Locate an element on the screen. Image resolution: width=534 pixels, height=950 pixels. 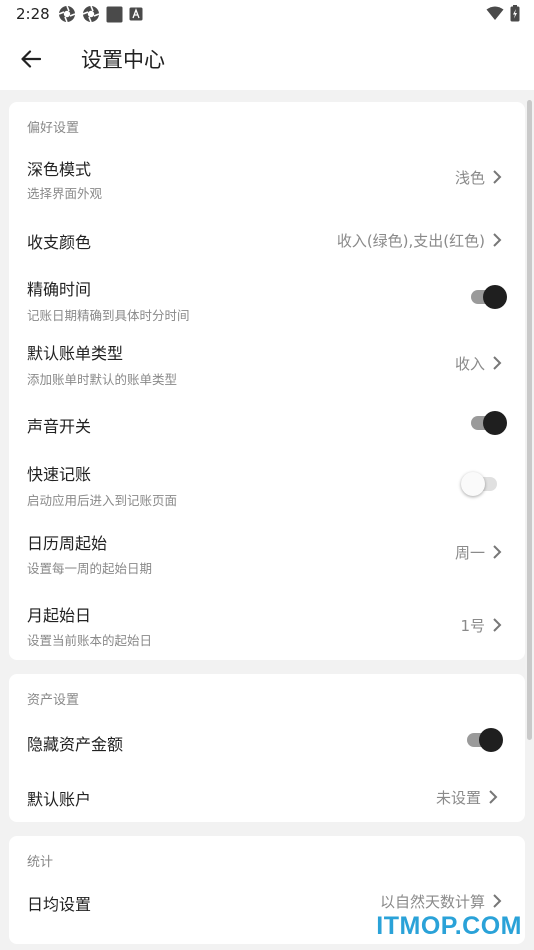
default-bill-type-row: 默认账单类型 添加账单时默认的账单类型 收入 is located at coordinates (267, 364).